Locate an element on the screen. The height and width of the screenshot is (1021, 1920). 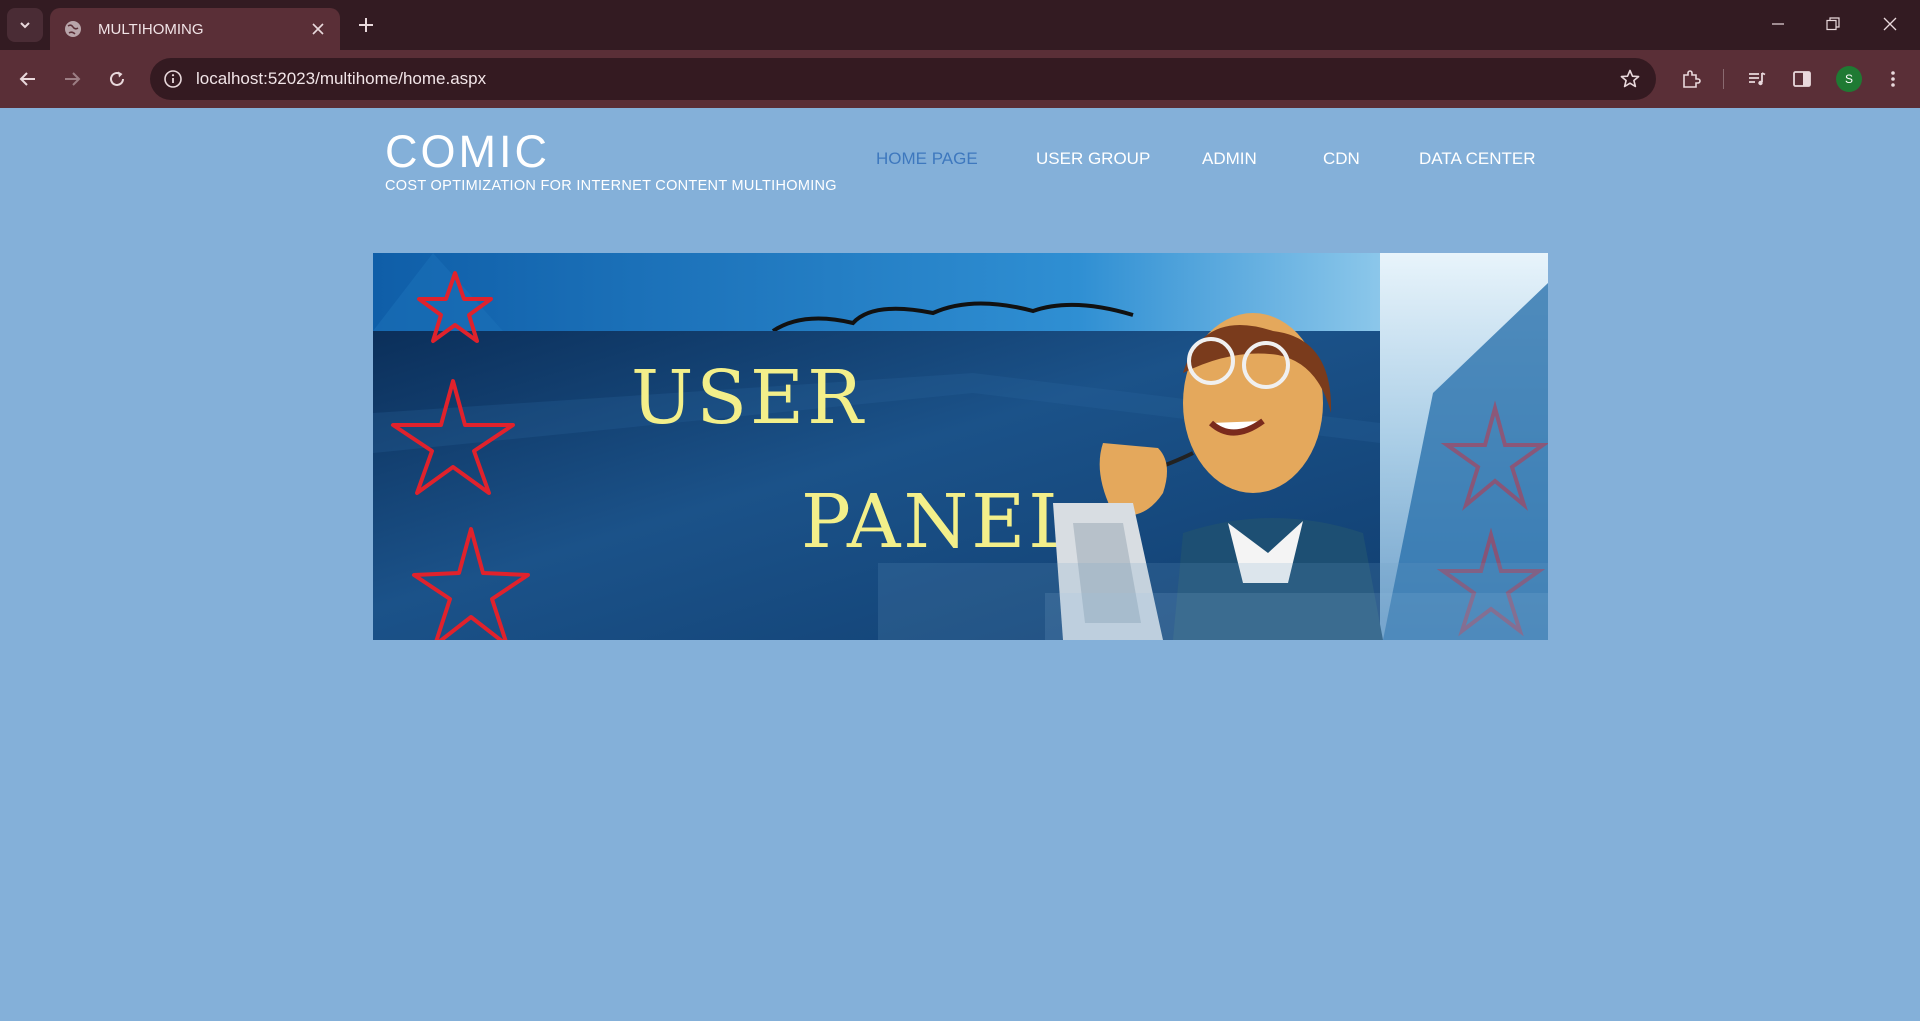
profile-avatar: S is located at coordinates (1849, 79).